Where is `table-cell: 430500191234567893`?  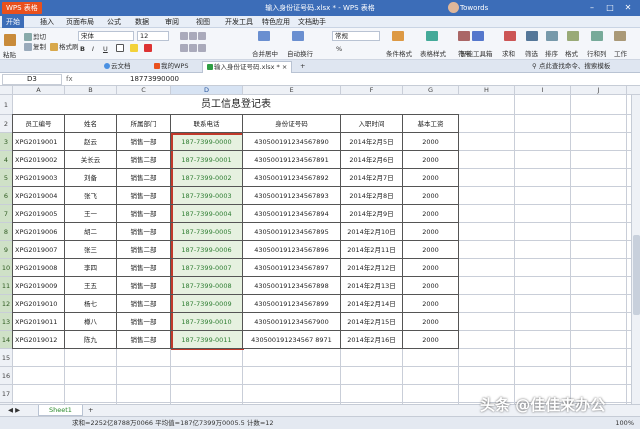 table-cell: 430500191234567893 is located at coordinates (292, 196).